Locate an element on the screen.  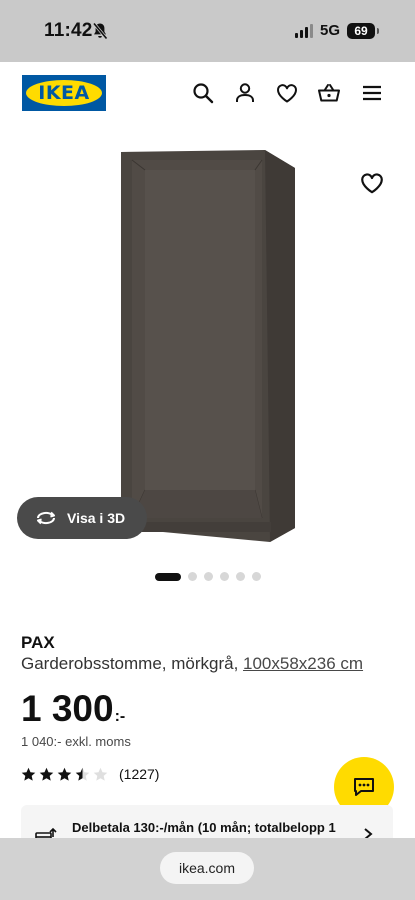
profile-icon is located at coordinates (245, 93).